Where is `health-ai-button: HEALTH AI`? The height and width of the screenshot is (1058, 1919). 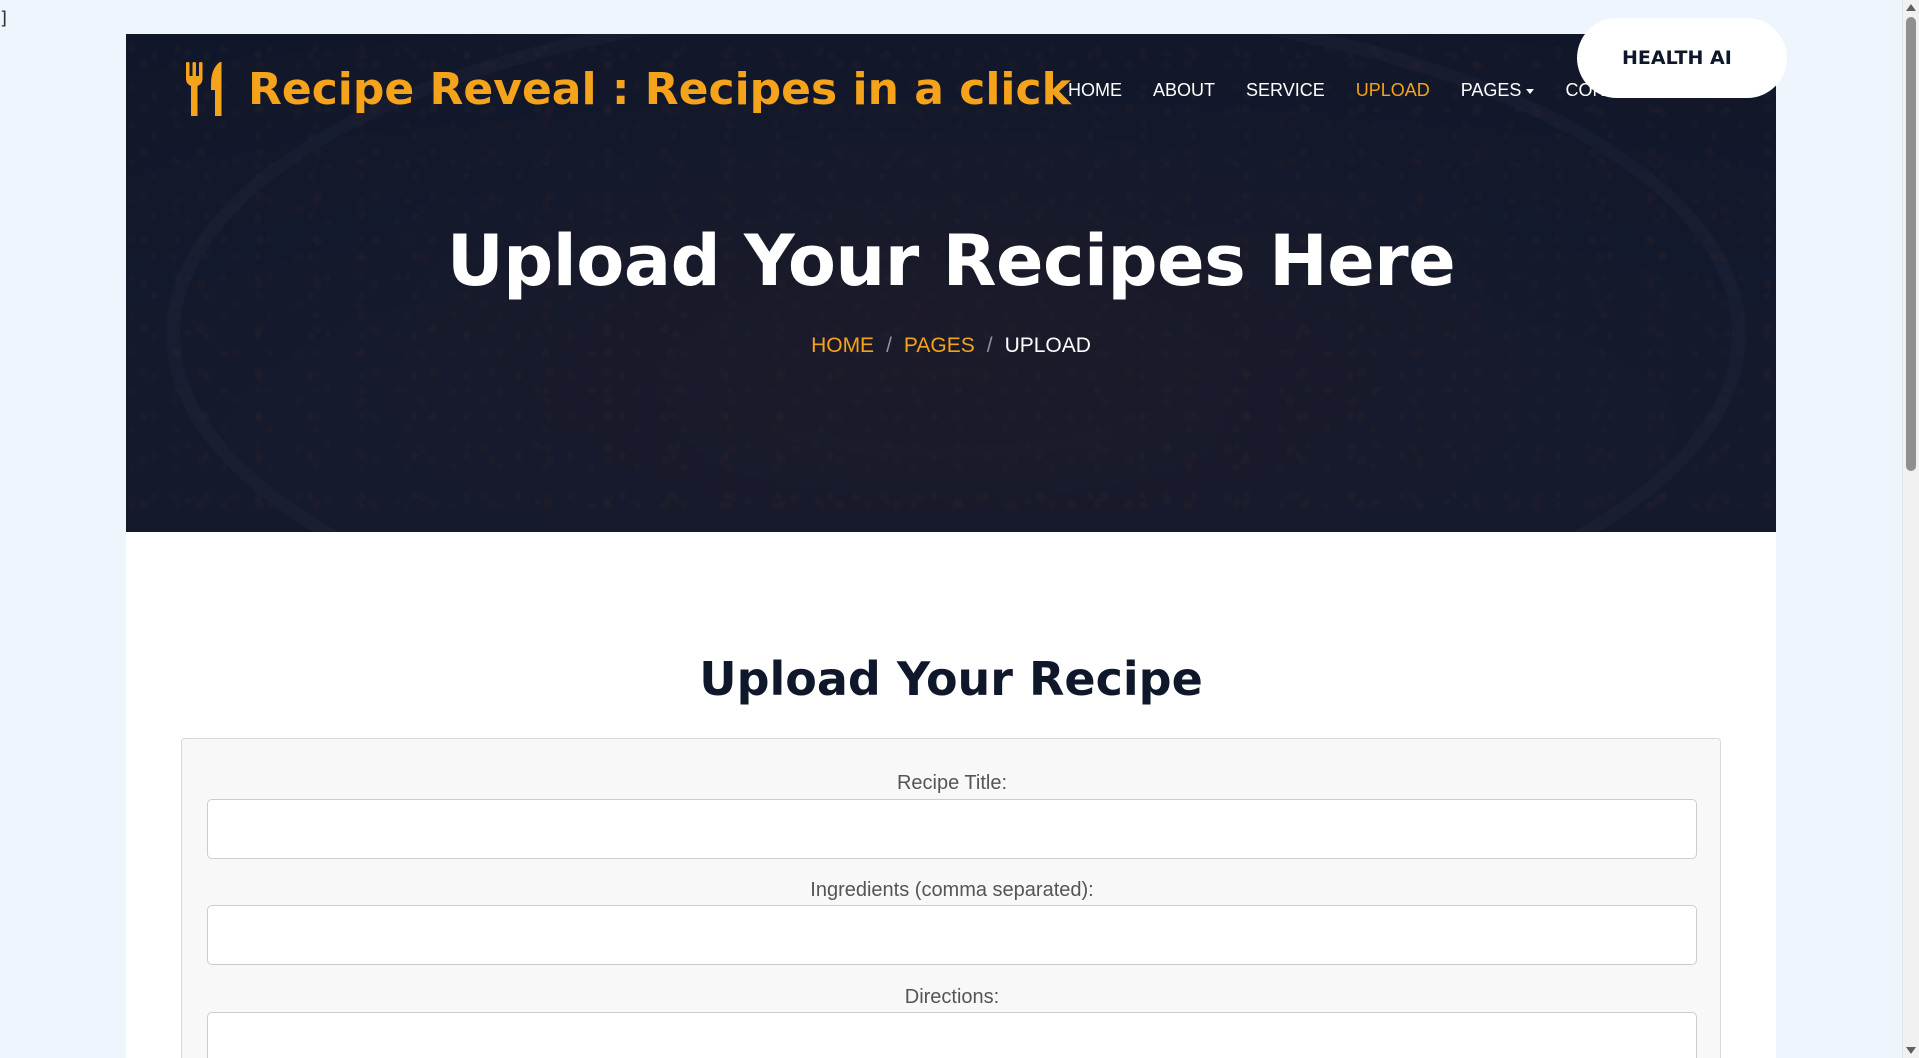 health-ai-button: HEALTH AI is located at coordinates (1682, 58).